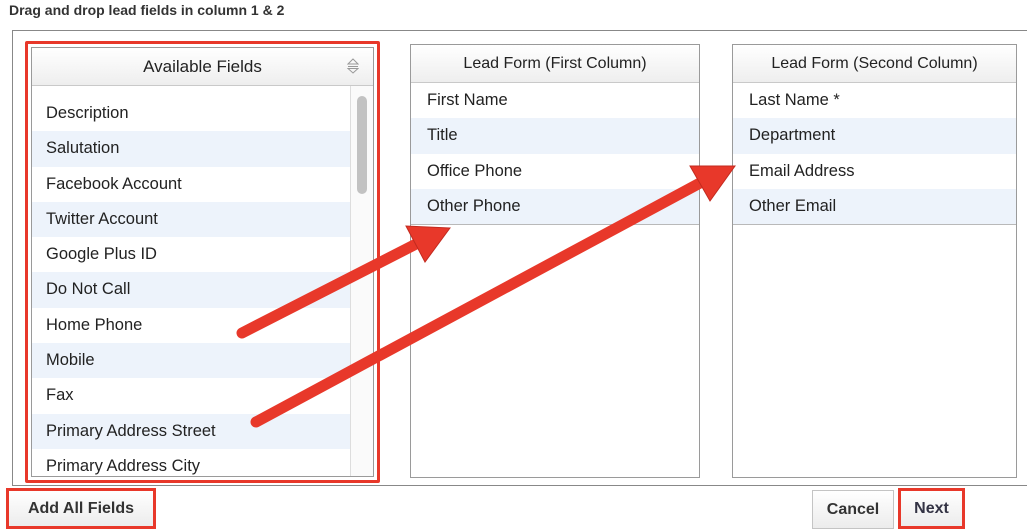 The width and height of the screenshot is (1027, 529). Describe the element at coordinates (362, 145) in the screenshot. I see `scrollbar-thumb` at that location.